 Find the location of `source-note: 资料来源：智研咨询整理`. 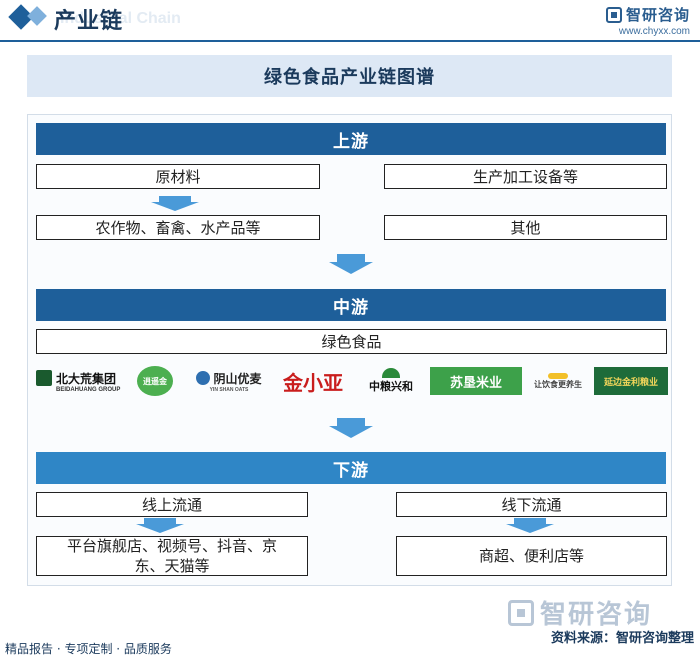

source-note: 资料来源：智研咨询整理 is located at coordinates (622, 638).